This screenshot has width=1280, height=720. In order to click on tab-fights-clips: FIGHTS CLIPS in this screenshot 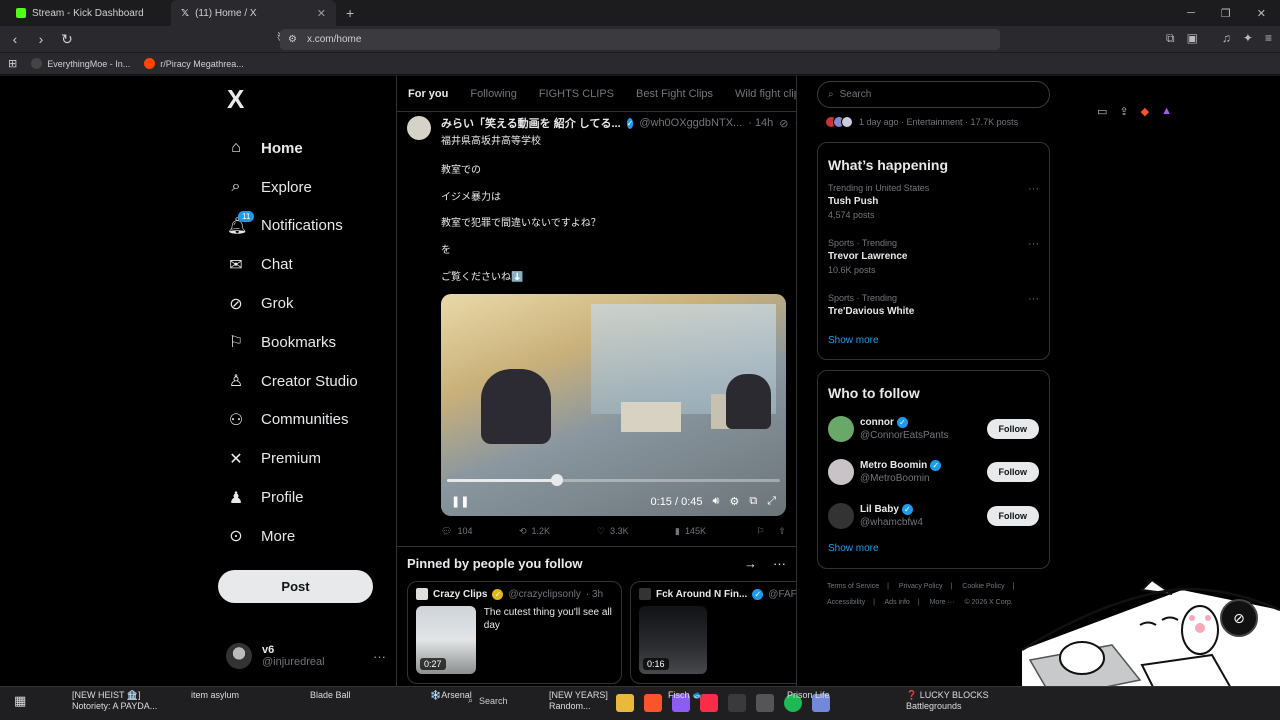, I will do `click(576, 94)`.